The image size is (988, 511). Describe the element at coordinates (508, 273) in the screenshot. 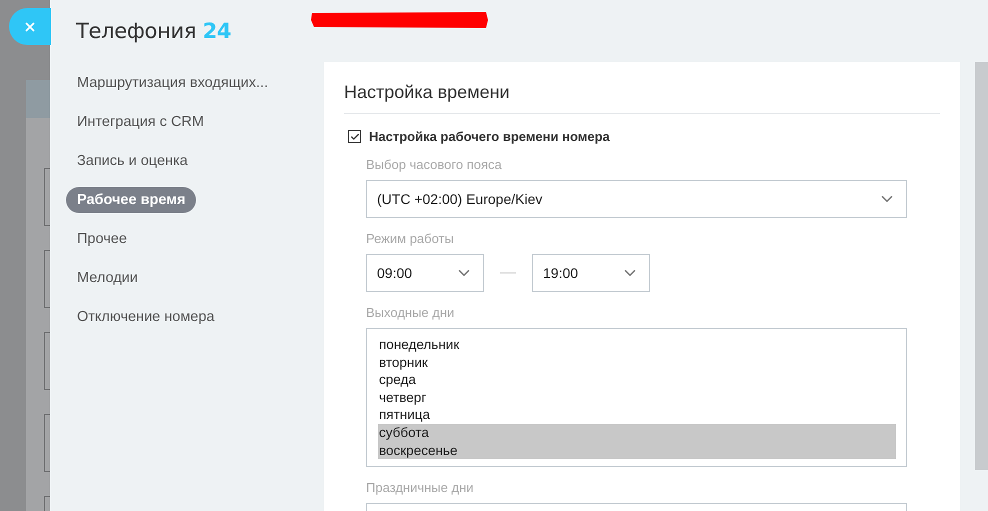

I see `range-dash: —` at that location.